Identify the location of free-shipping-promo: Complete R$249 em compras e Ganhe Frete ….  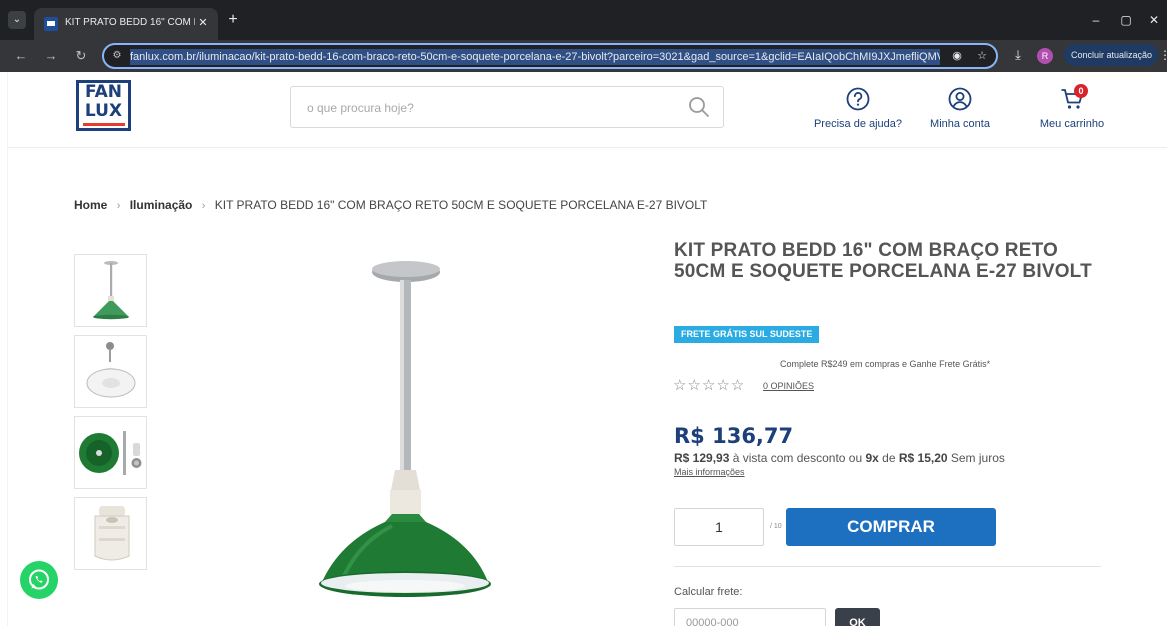
(885, 364).